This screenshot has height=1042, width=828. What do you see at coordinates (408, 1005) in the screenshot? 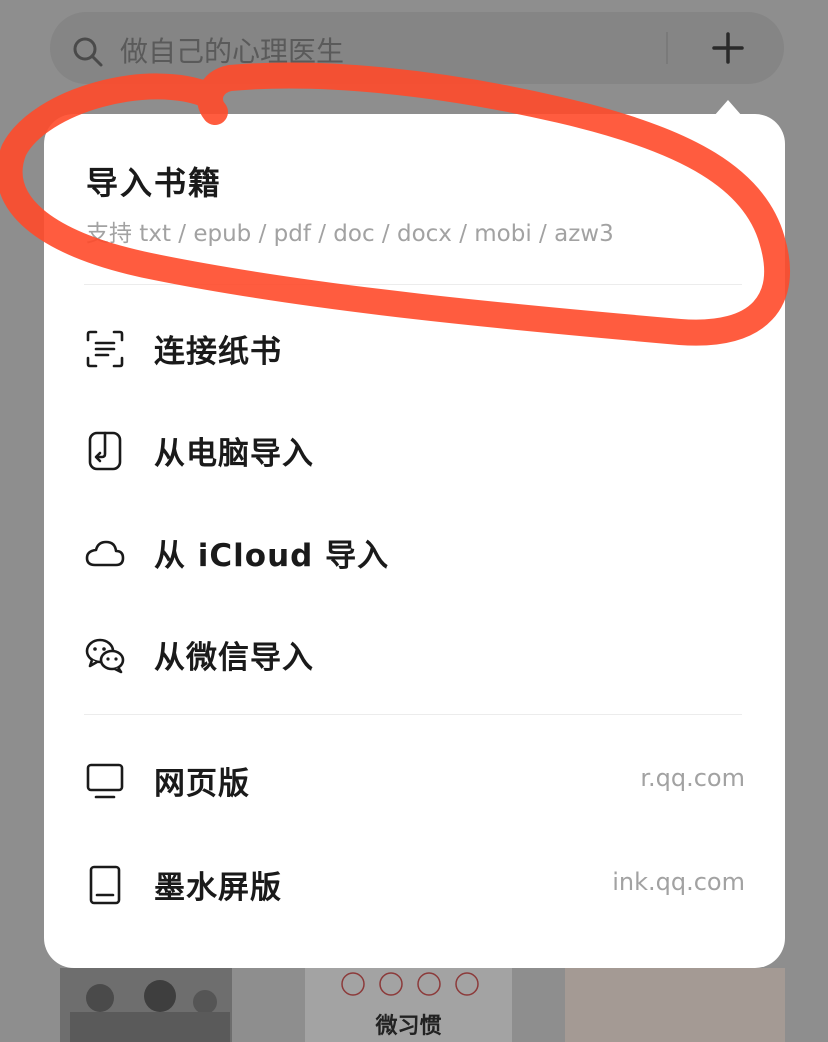
I see `book-cover: 微习惯` at bounding box center [408, 1005].